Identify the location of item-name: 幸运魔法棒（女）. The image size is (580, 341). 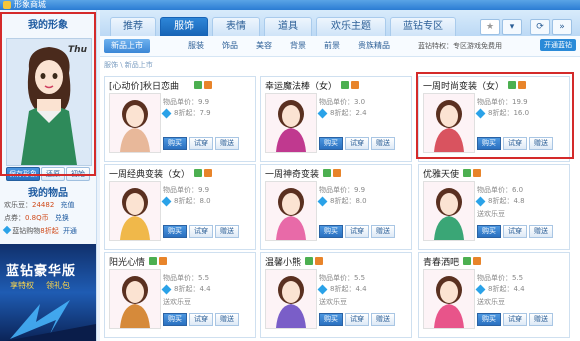
(301, 85).